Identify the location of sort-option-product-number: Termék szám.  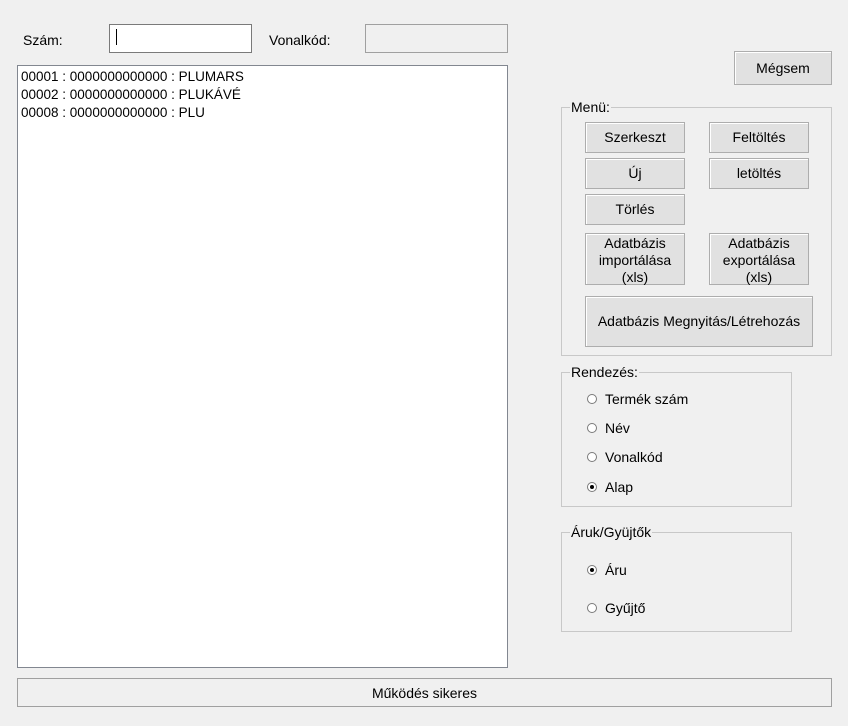
(637, 399).